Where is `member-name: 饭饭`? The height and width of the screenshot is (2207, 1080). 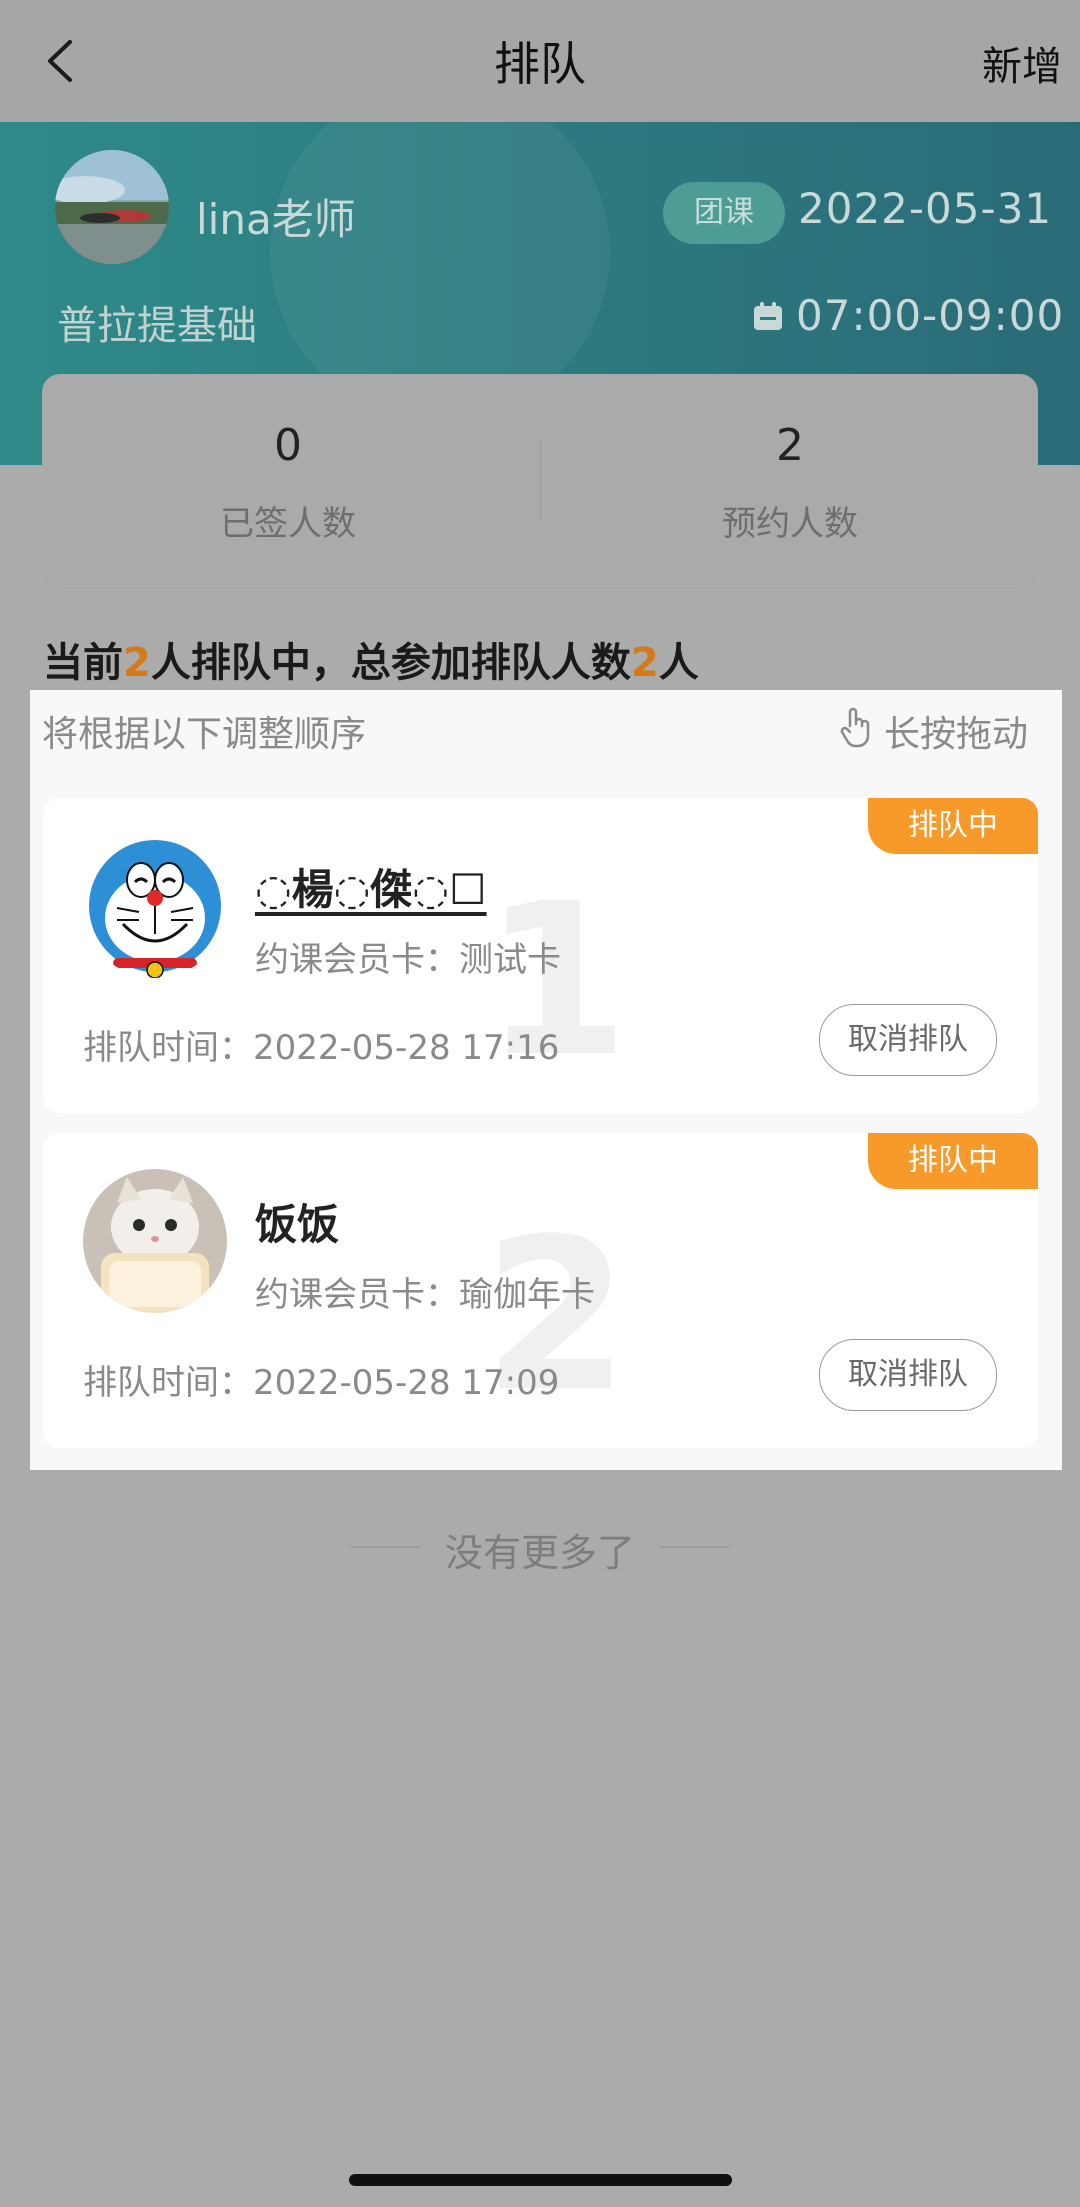 member-name: 饭饭 is located at coordinates (297, 1224).